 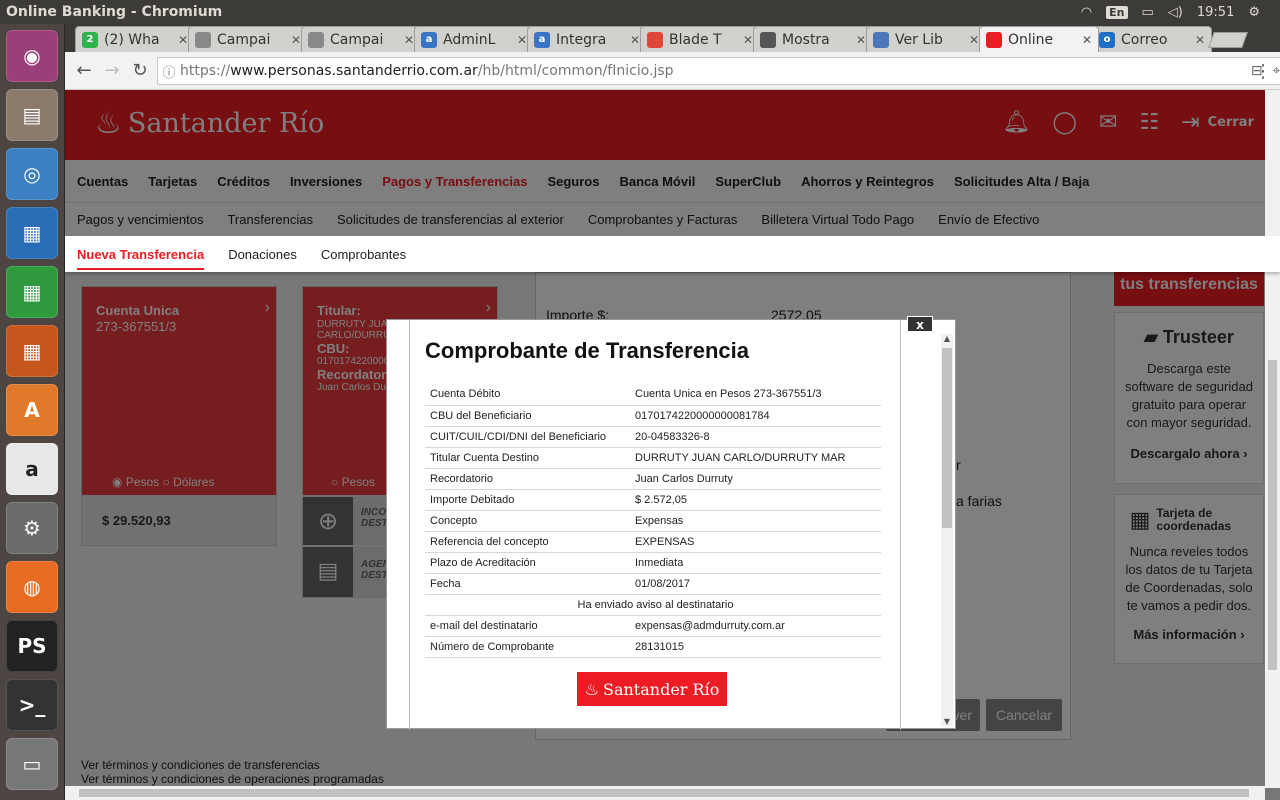 What do you see at coordinates (542, 39) in the screenshot?
I see `tab-favicon-icon: a` at bounding box center [542, 39].